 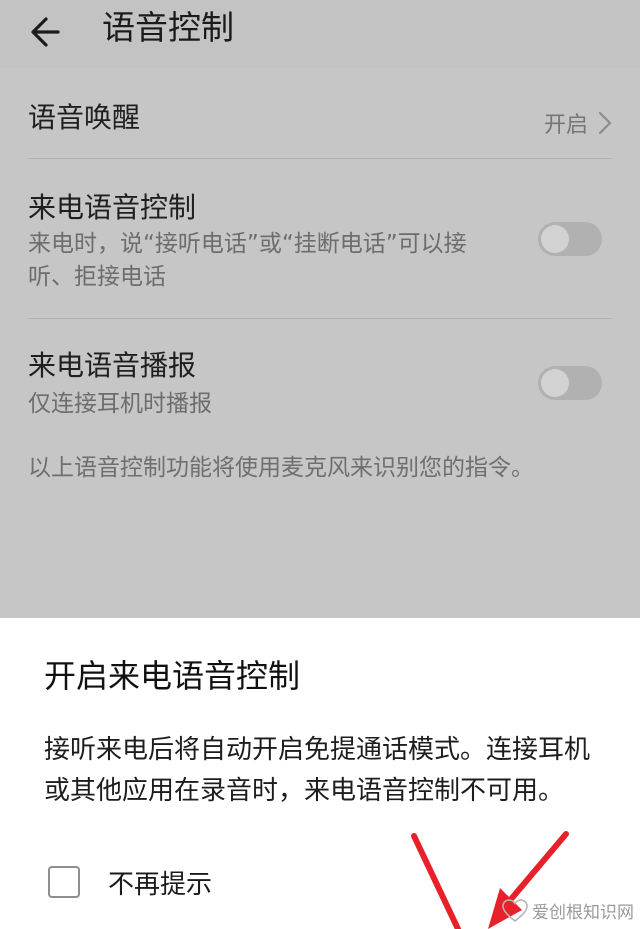 What do you see at coordinates (570, 383) in the screenshot?
I see `incoming-call-announcement-toggle` at bounding box center [570, 383].